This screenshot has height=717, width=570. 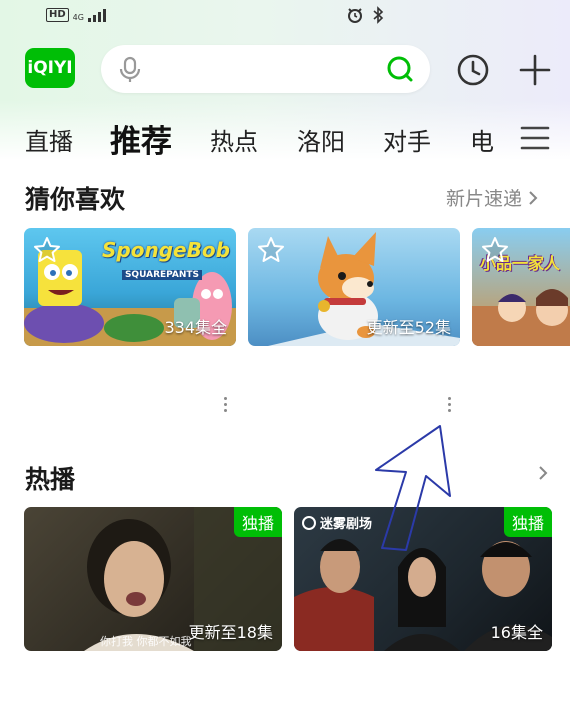 What do you see at coordinates (535, 70) in the screenshot?
I see `add-icon` at bounding box center [535, 70].